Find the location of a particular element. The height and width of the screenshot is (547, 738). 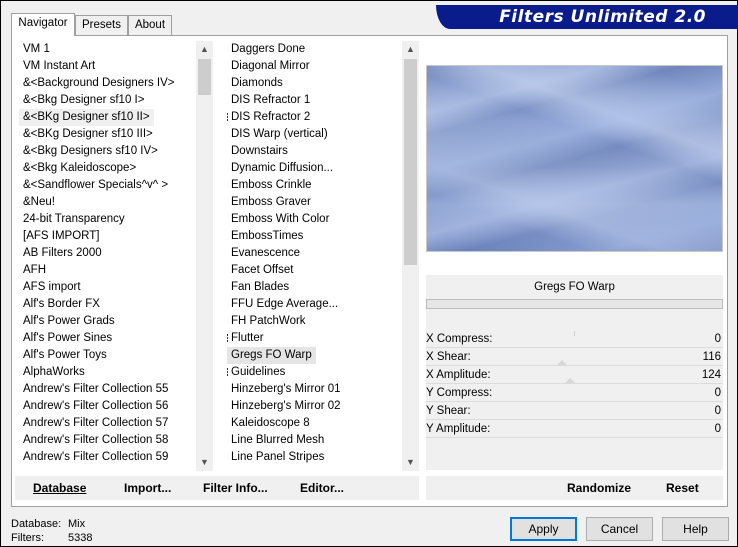

tab-presets: Presets is located at coordinates (101, 25).